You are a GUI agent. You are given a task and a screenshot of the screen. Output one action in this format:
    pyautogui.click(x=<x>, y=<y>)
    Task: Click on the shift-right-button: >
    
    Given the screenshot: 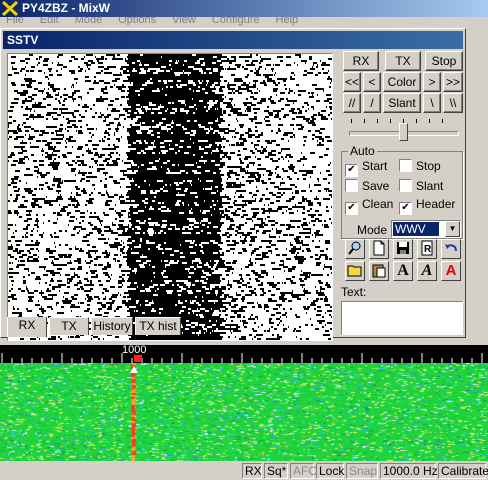 What is the action you would take?
    pyautogui.click(x=432, y=82)
    